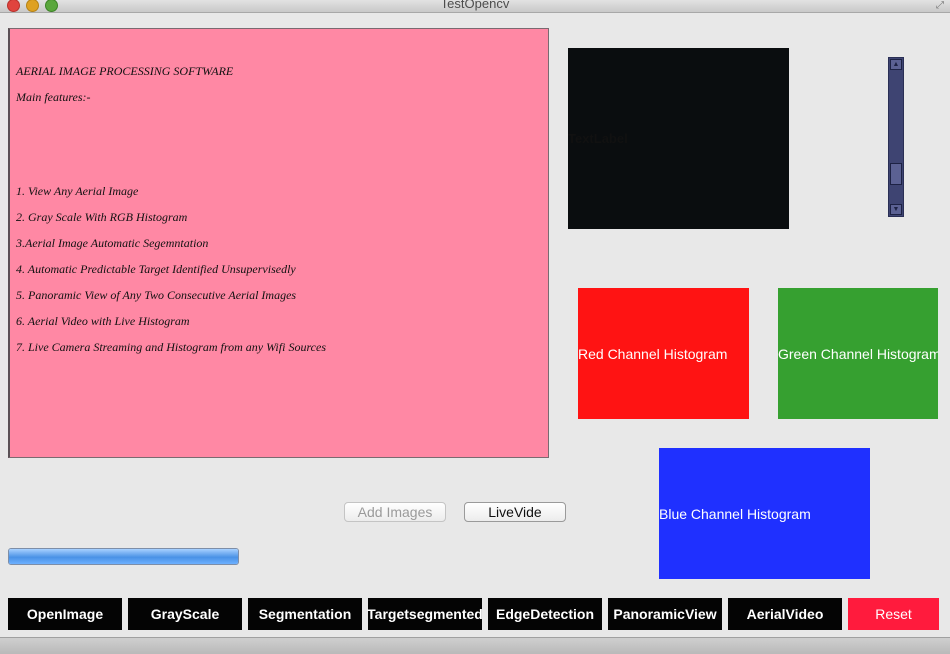 The height and width of the screenshot is (654, 950). Describe the element at coordinates (102, 217) in the screenshot. I see `text-line: 2. Gray Scale With RGB Histogram` at that location.